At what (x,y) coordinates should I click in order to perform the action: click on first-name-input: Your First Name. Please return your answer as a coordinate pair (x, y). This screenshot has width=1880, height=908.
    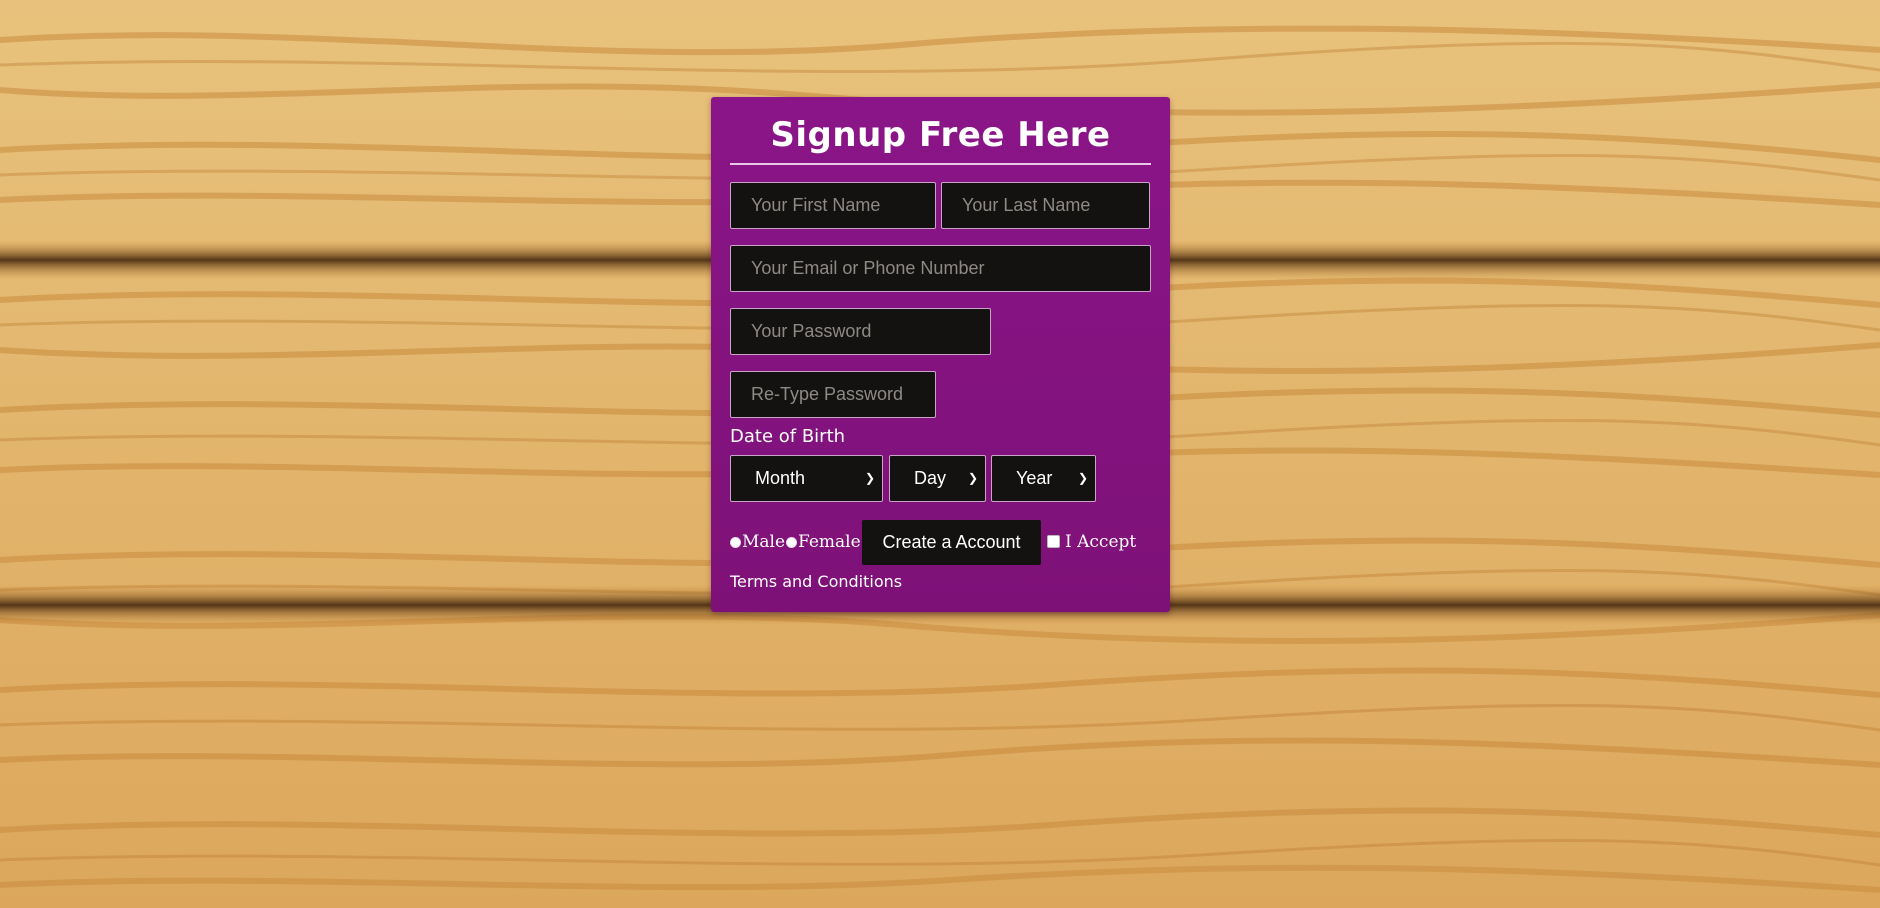
    Looking at the image, I should click on (833, 205).